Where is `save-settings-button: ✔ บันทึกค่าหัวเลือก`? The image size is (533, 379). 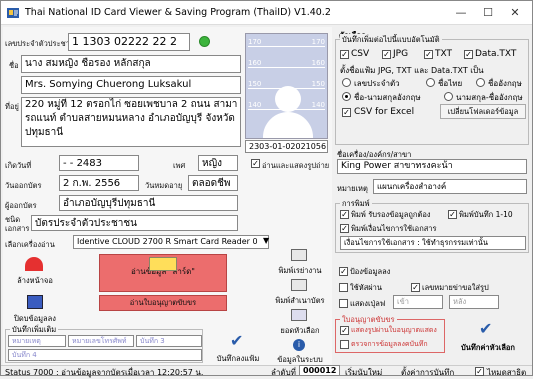
save-settings-button: ✔ บันทึกค่าหัวเลือก is located at coordinates (488, 336).